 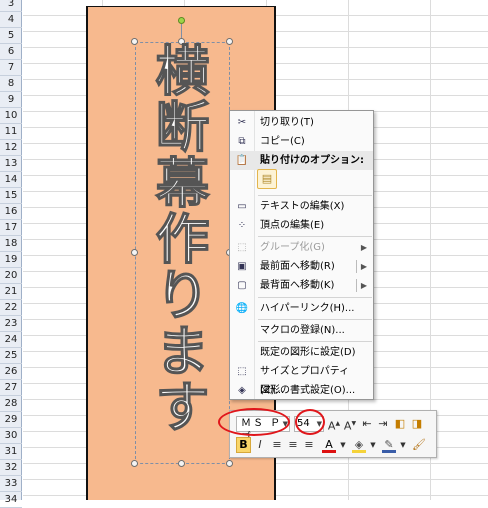 What do you see at coordinates (11, 308) in the screenshot?
I see `row-number: 22` at bounding box center [11, 308].